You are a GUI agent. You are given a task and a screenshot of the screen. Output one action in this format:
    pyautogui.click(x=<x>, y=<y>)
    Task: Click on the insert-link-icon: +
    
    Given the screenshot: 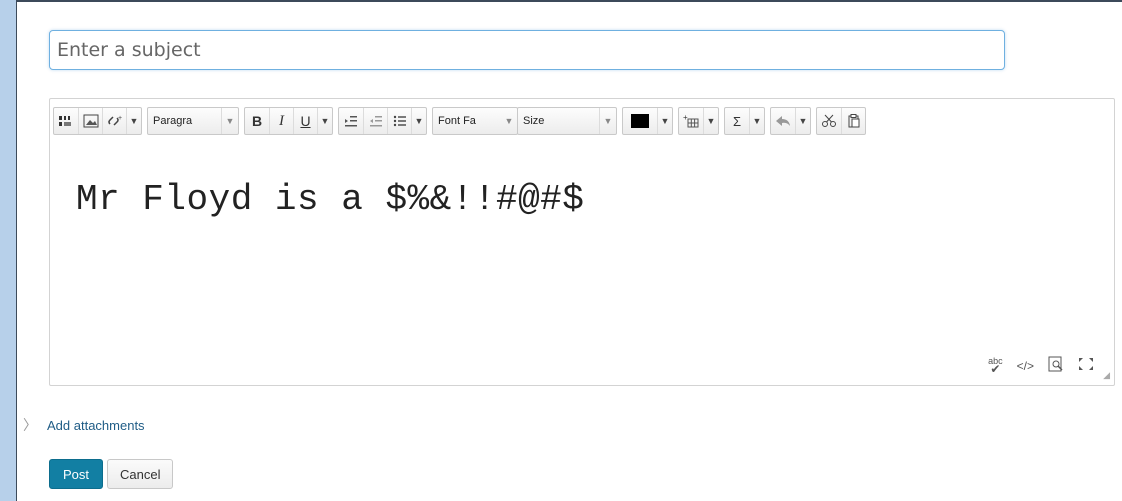 What is the action you would take?
    pyautogui.click(x=114, y=120)
    